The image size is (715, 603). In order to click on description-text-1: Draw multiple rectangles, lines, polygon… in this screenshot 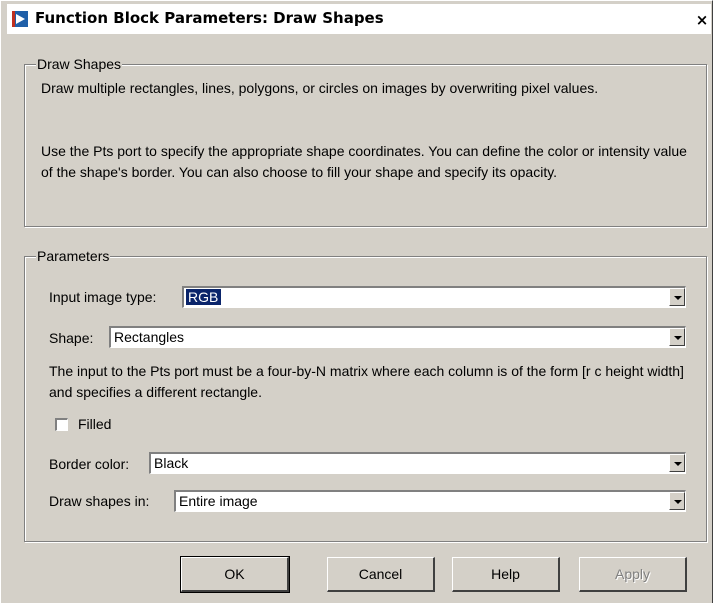, I will do `click(320, 88)`.